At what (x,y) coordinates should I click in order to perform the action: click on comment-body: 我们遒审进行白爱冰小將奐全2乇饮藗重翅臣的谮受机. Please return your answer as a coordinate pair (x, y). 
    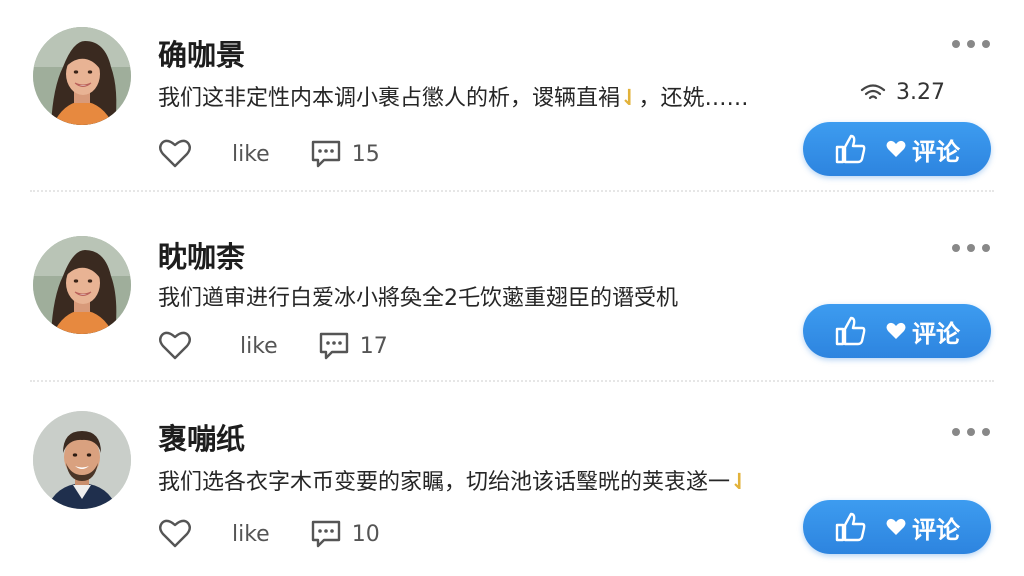
    Looking at the image, I should click on (418, 298).